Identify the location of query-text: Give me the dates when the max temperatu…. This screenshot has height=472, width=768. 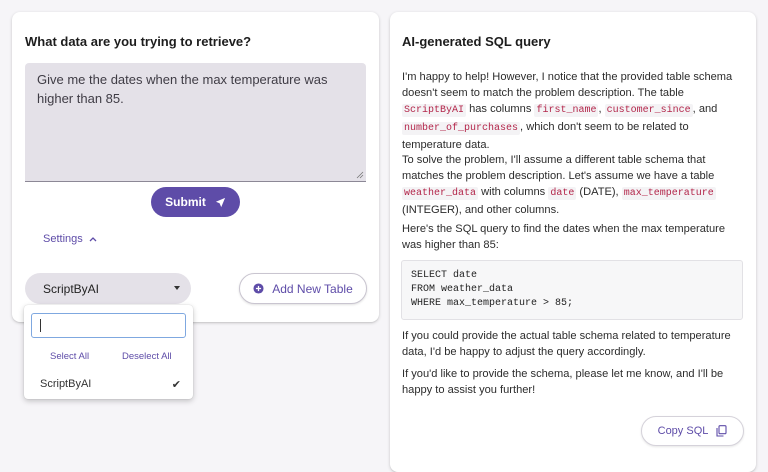
(182, 89).